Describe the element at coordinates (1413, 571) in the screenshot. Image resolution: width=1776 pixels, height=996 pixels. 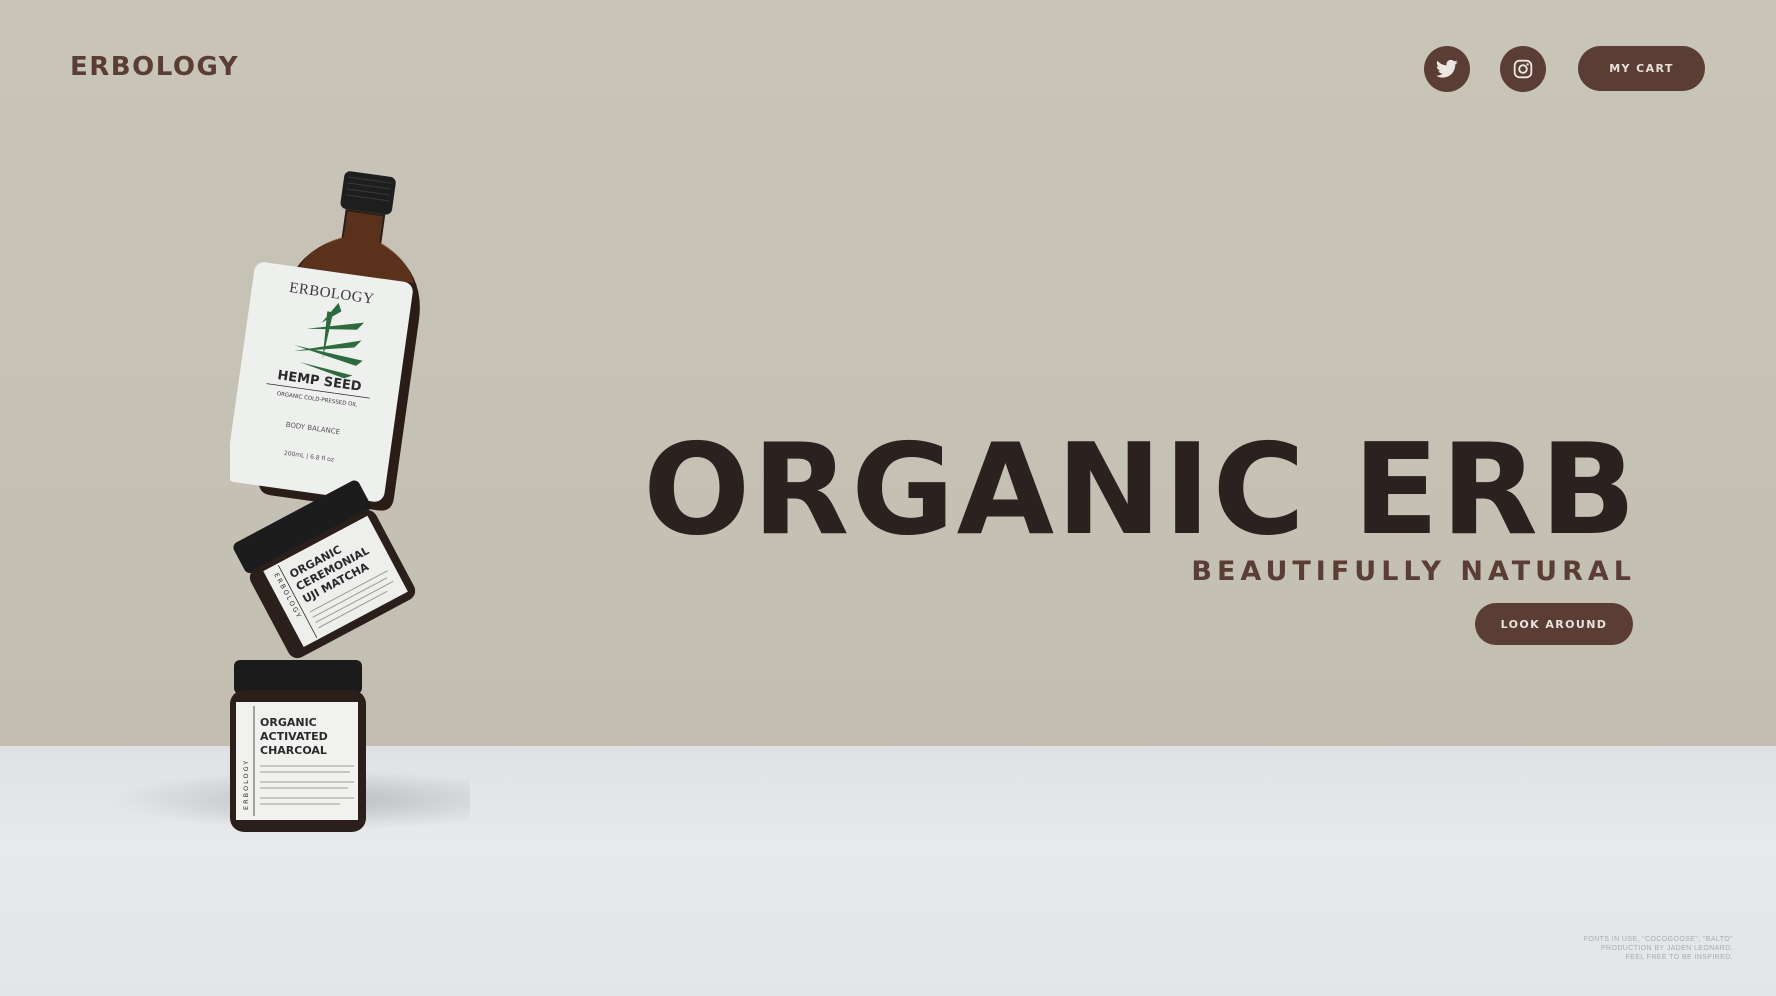
I see `hero-subtitle: BEAUTIFULLY NATURAL` at that location.